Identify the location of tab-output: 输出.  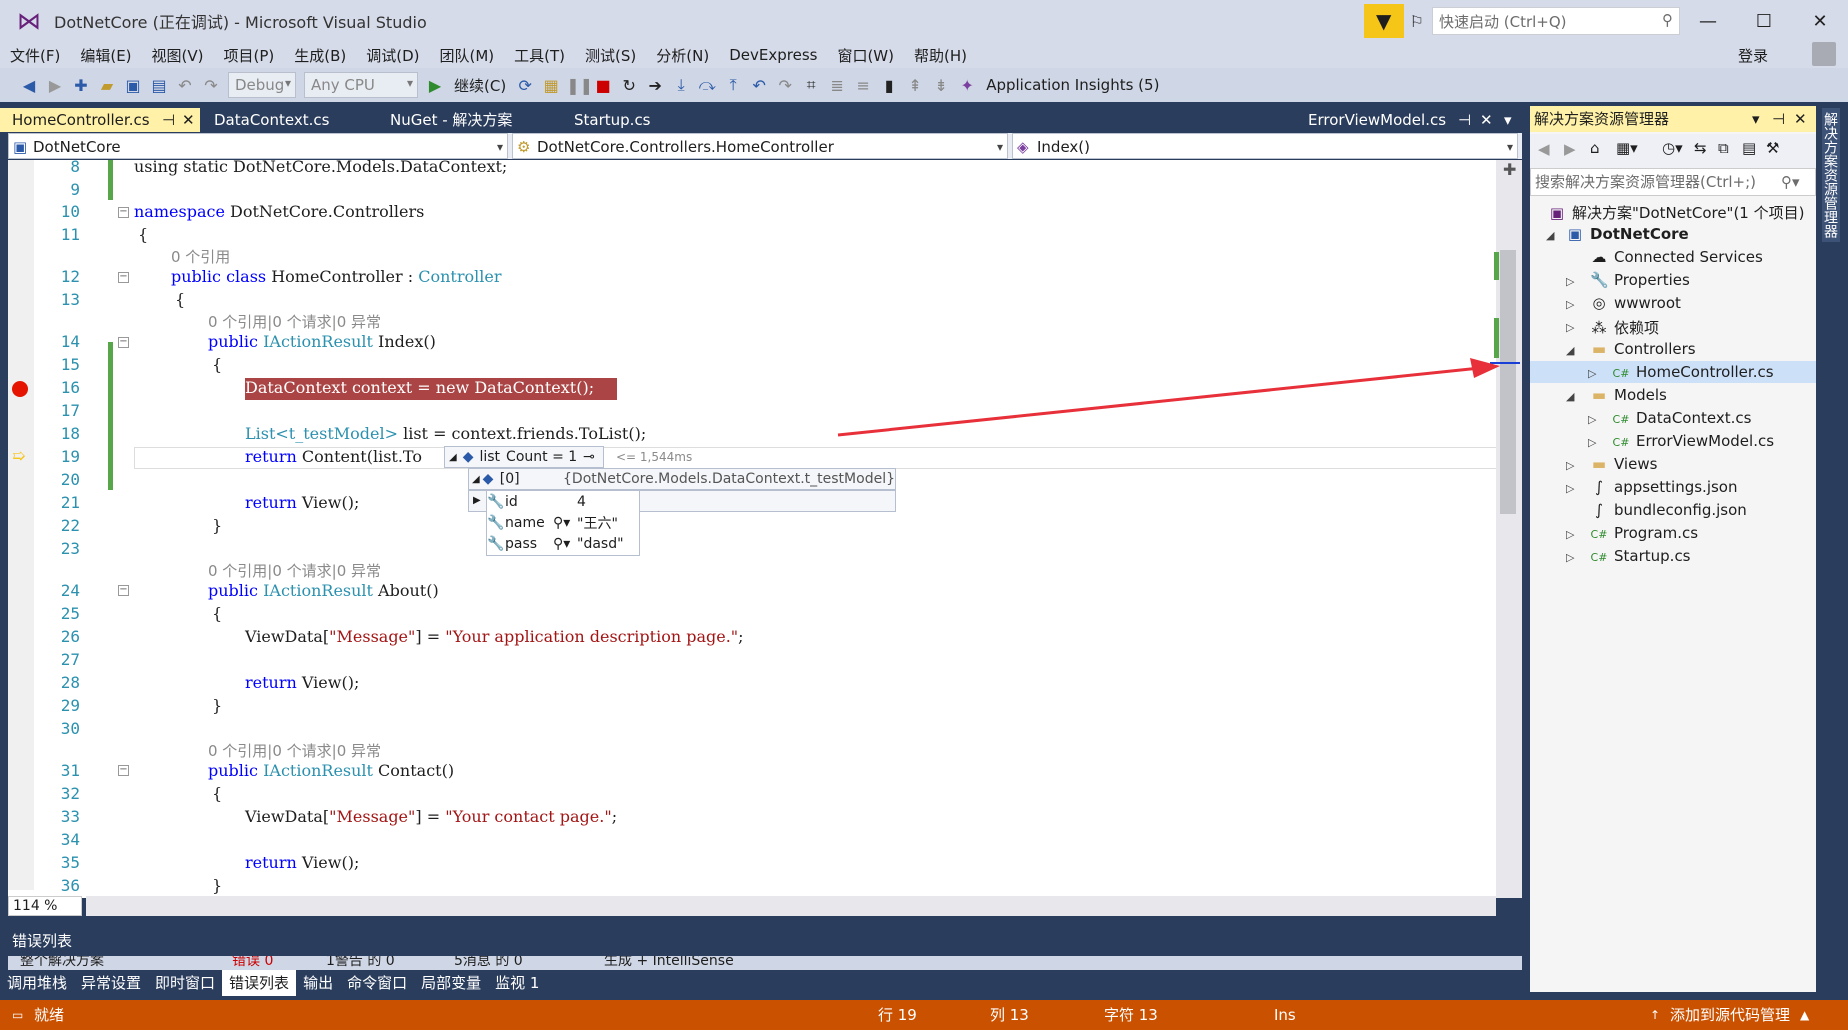
(318, 983).